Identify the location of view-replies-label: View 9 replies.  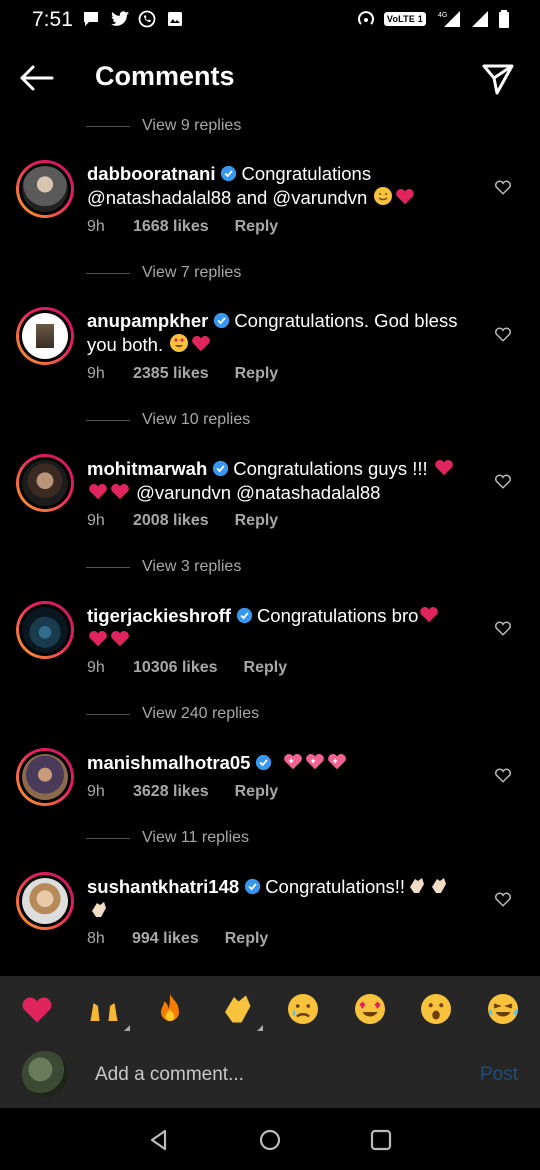
(192, 125).